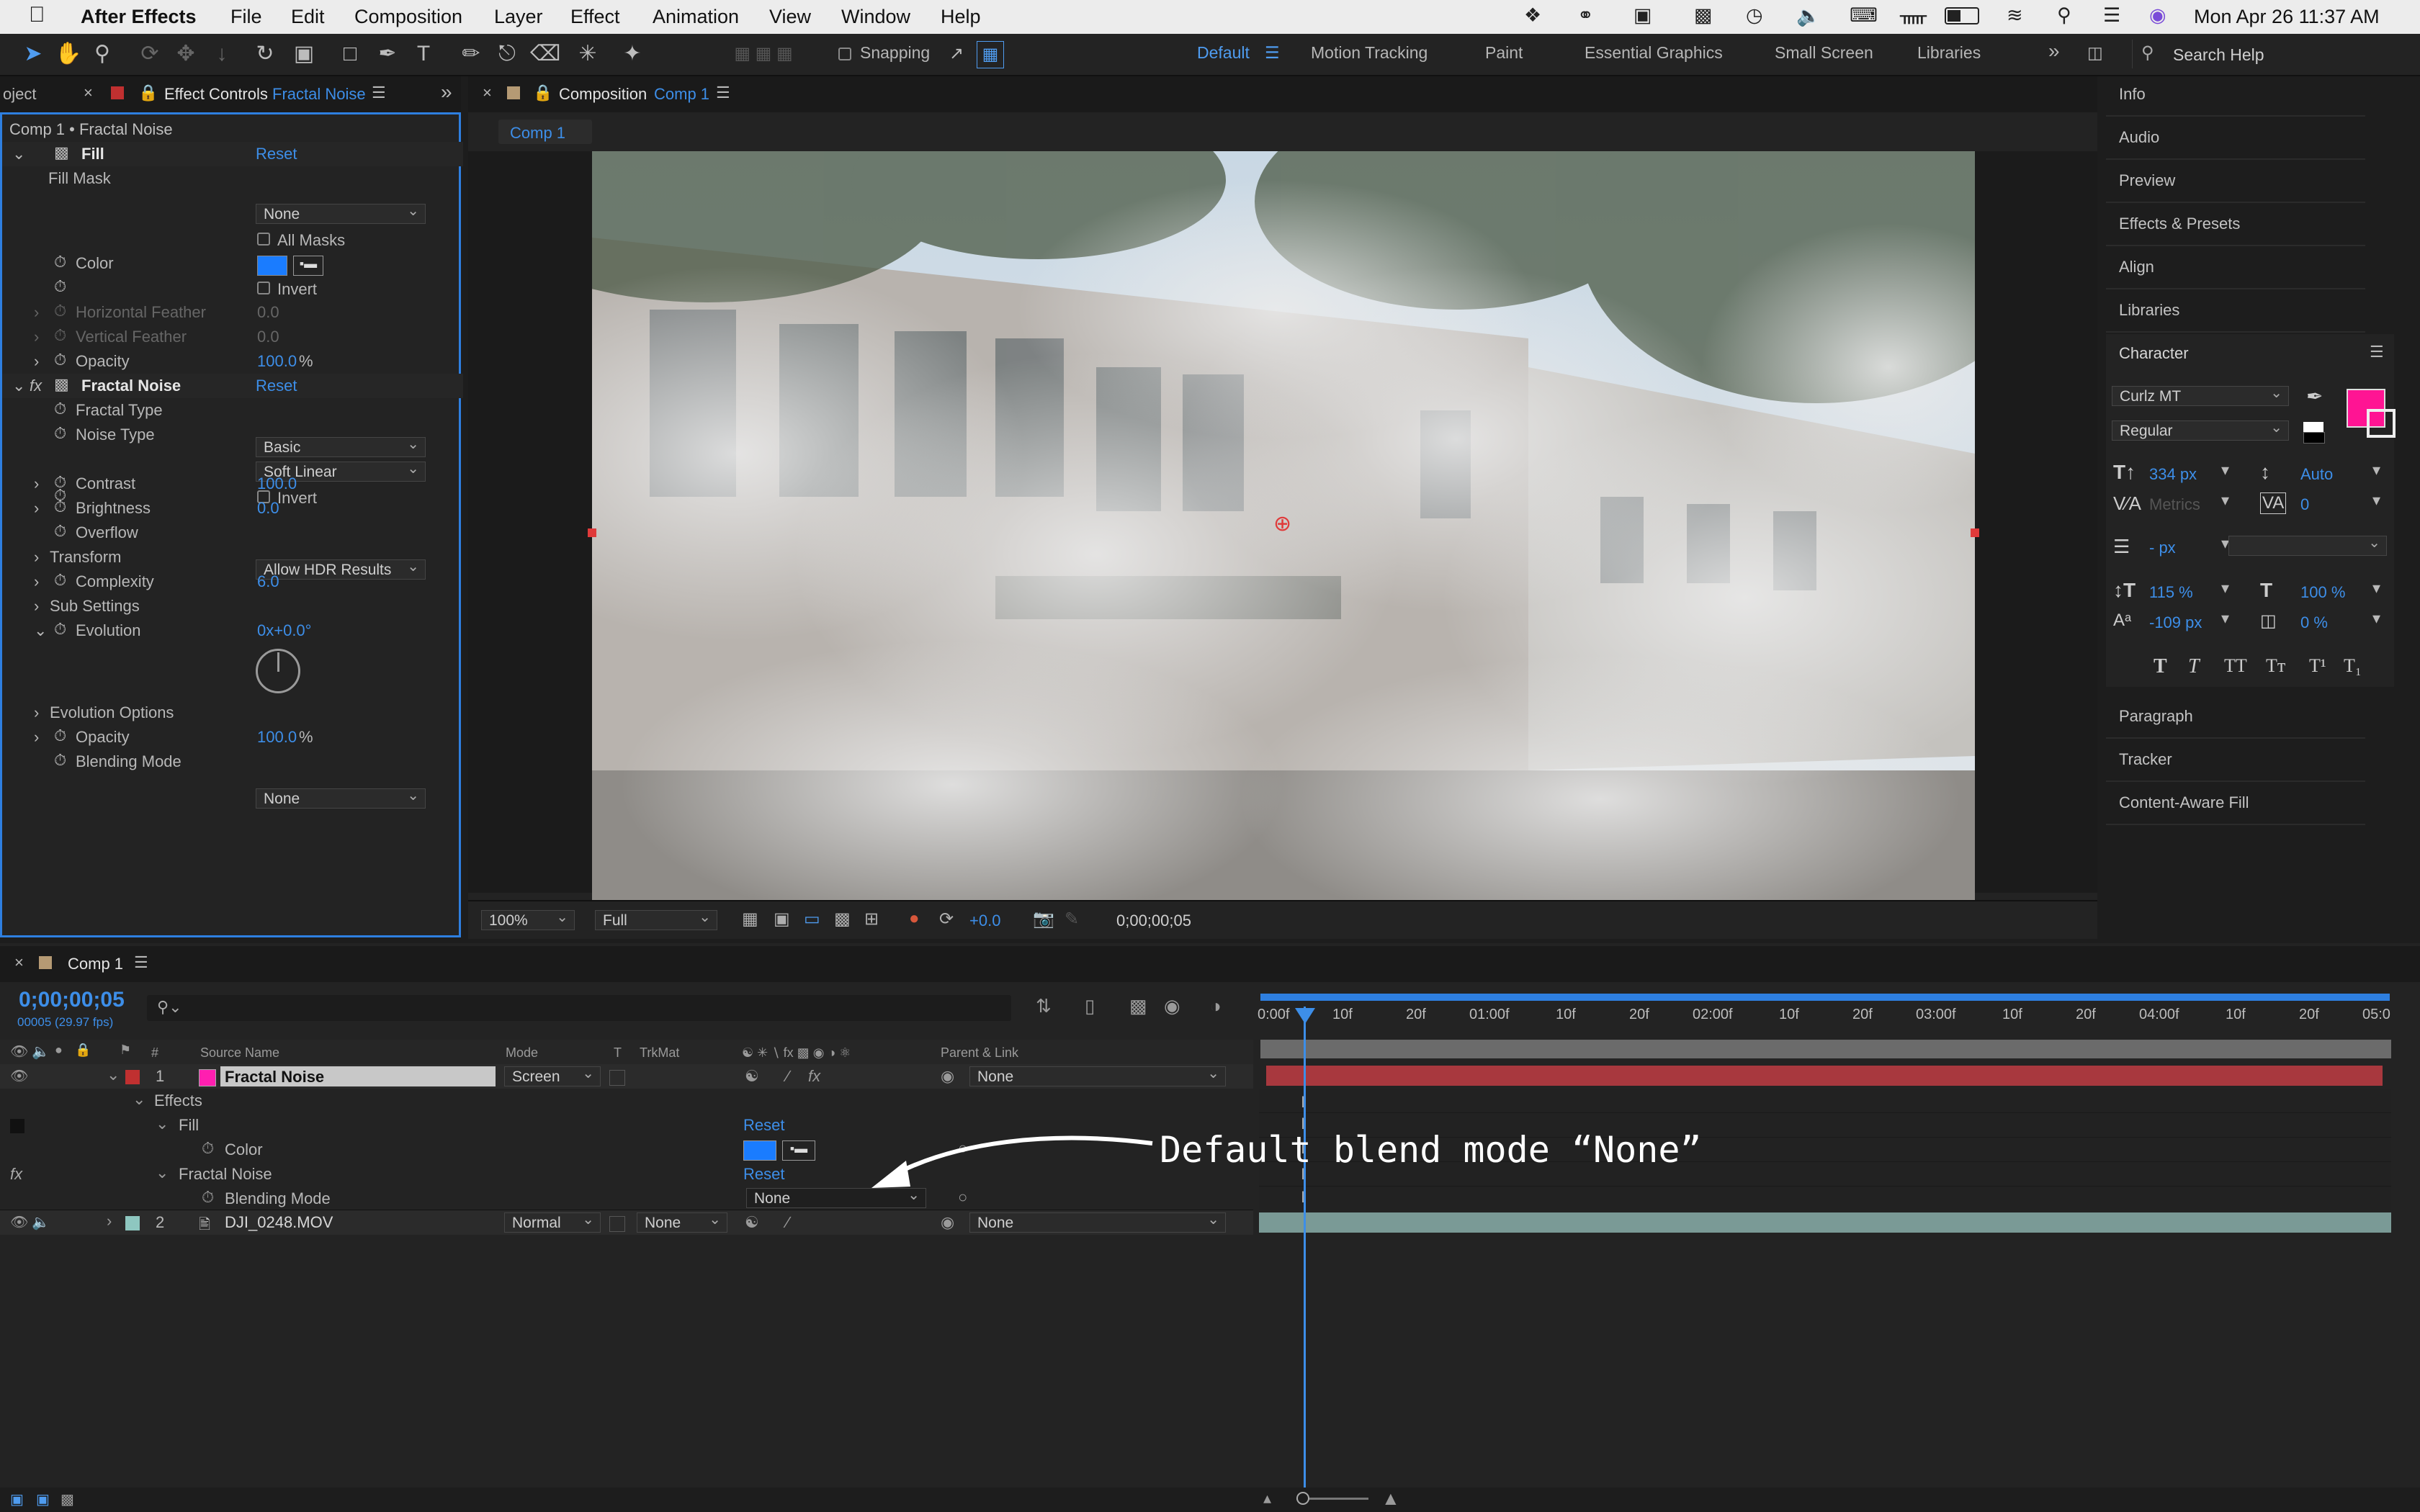 Image resolution: width=2420 pixels, height=1512 pixels. I want to click on work-area-row, so click(1825, 1049).